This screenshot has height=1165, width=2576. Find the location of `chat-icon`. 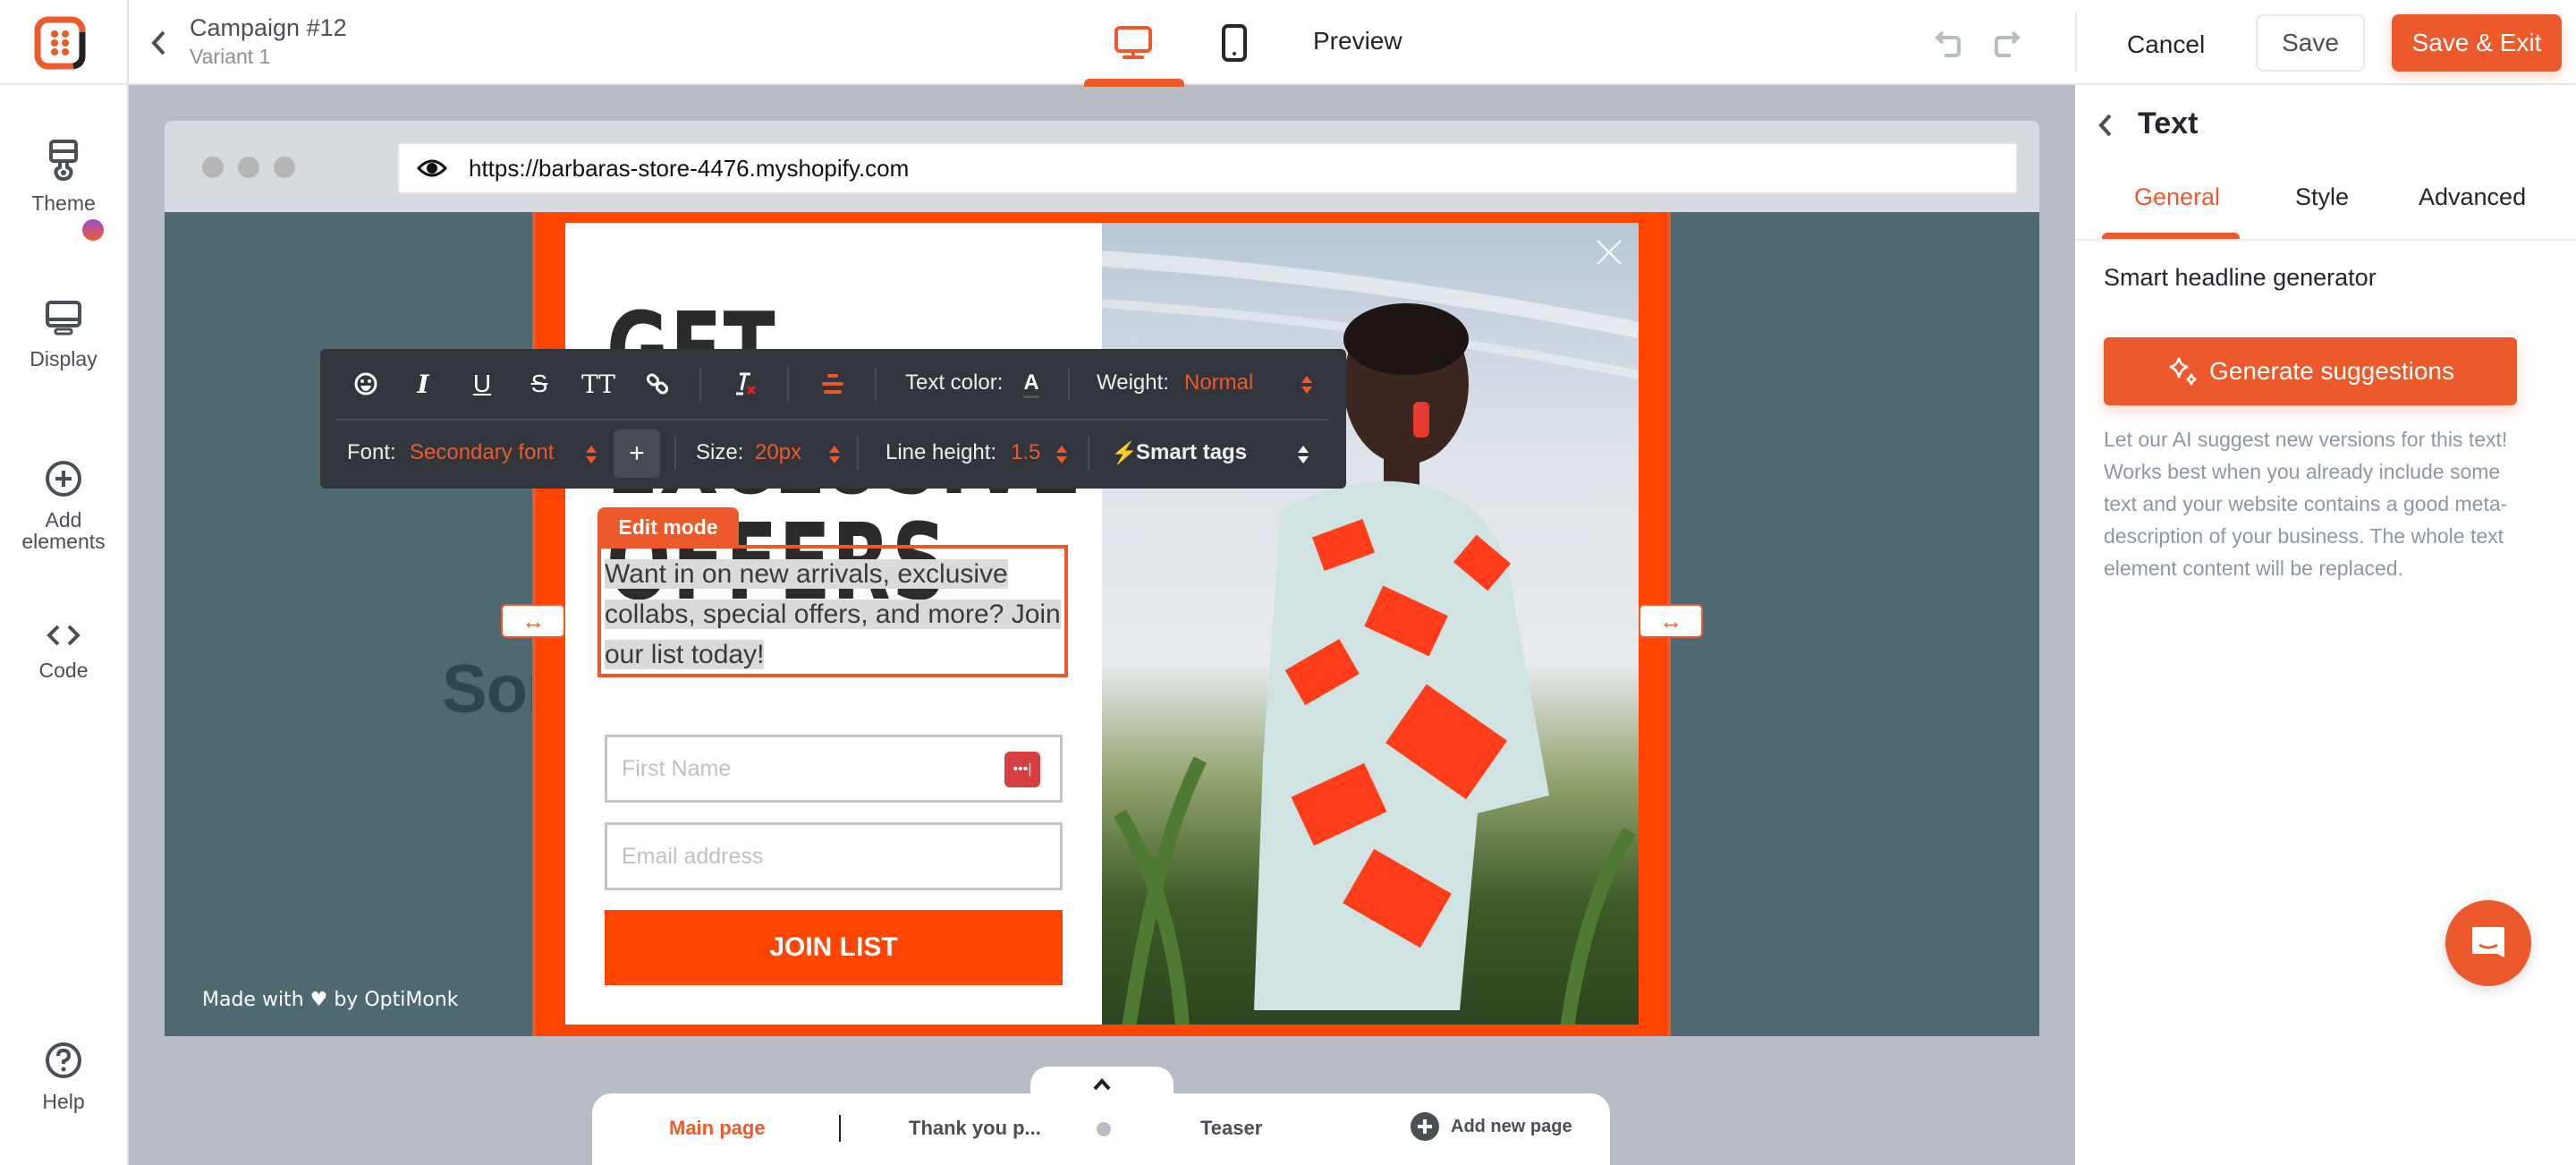

chat-icon is located at coordinates (2488, 942).